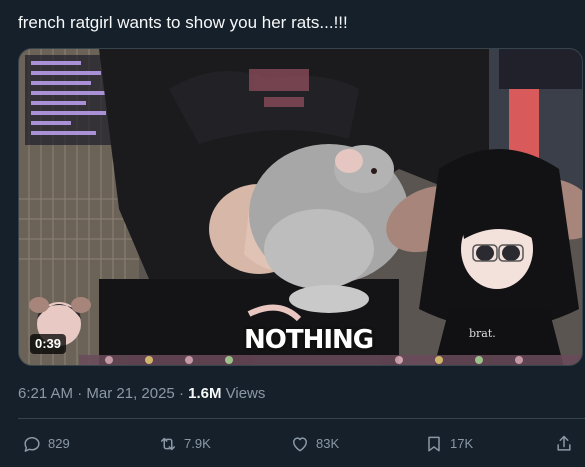 This screenshot has width=585, height=467. What do you see at coordinates (564, 443) in the screenshot?
I see `share-icon` at bounding box center [564, 443].